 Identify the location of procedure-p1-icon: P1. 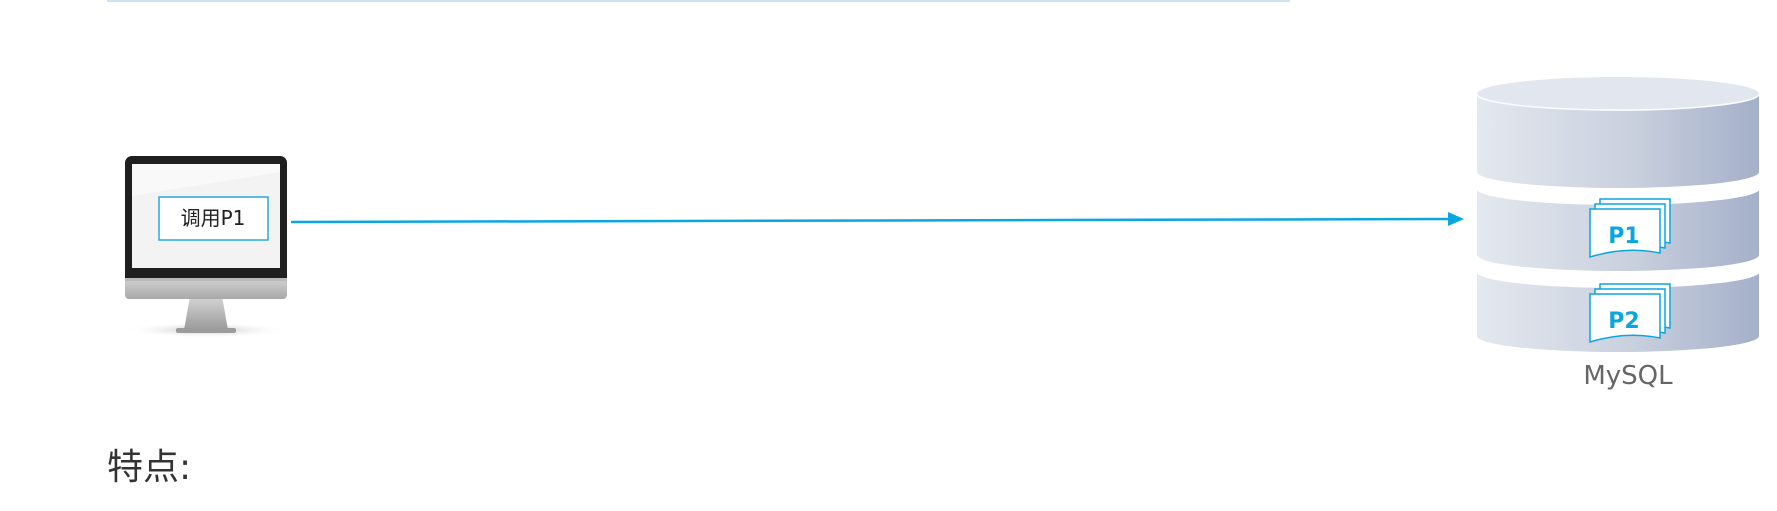
(1630, 228).